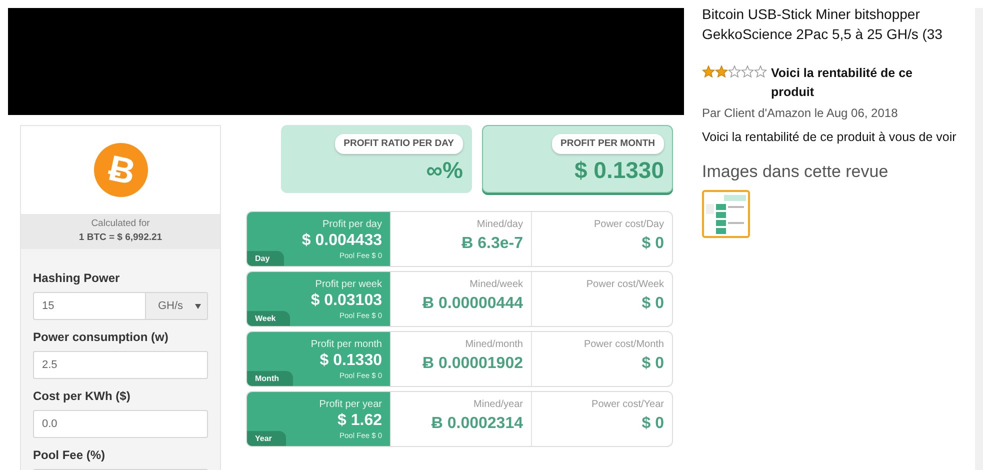 This screenshot has height=470, width=983. What do you see at coordinates (496, 284) in the screenshot?
I see `mined-label: Mined/week` at bounding box center [496, 284].